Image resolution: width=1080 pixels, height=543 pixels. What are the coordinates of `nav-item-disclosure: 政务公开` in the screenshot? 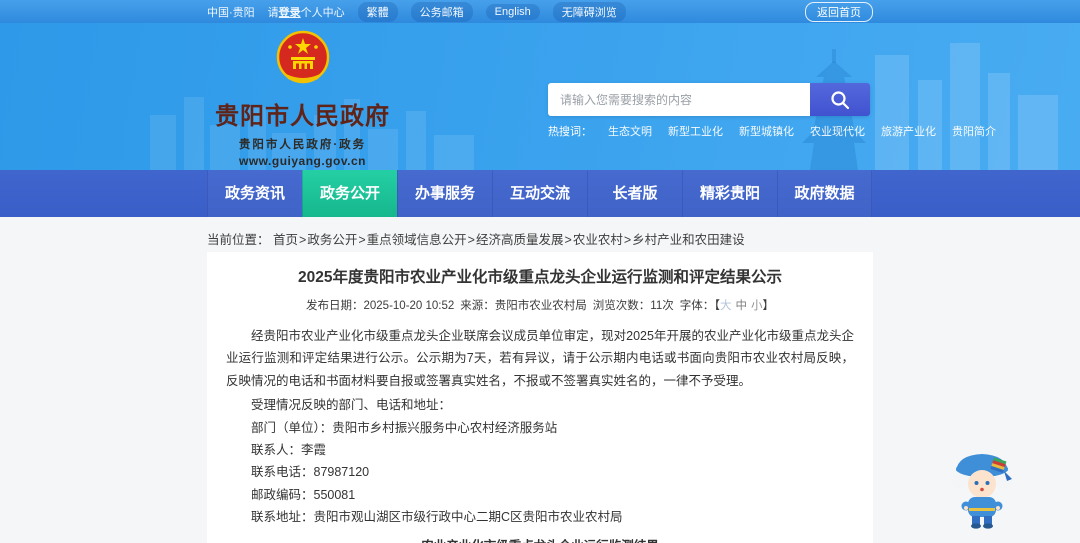 It's located at (349, 193).